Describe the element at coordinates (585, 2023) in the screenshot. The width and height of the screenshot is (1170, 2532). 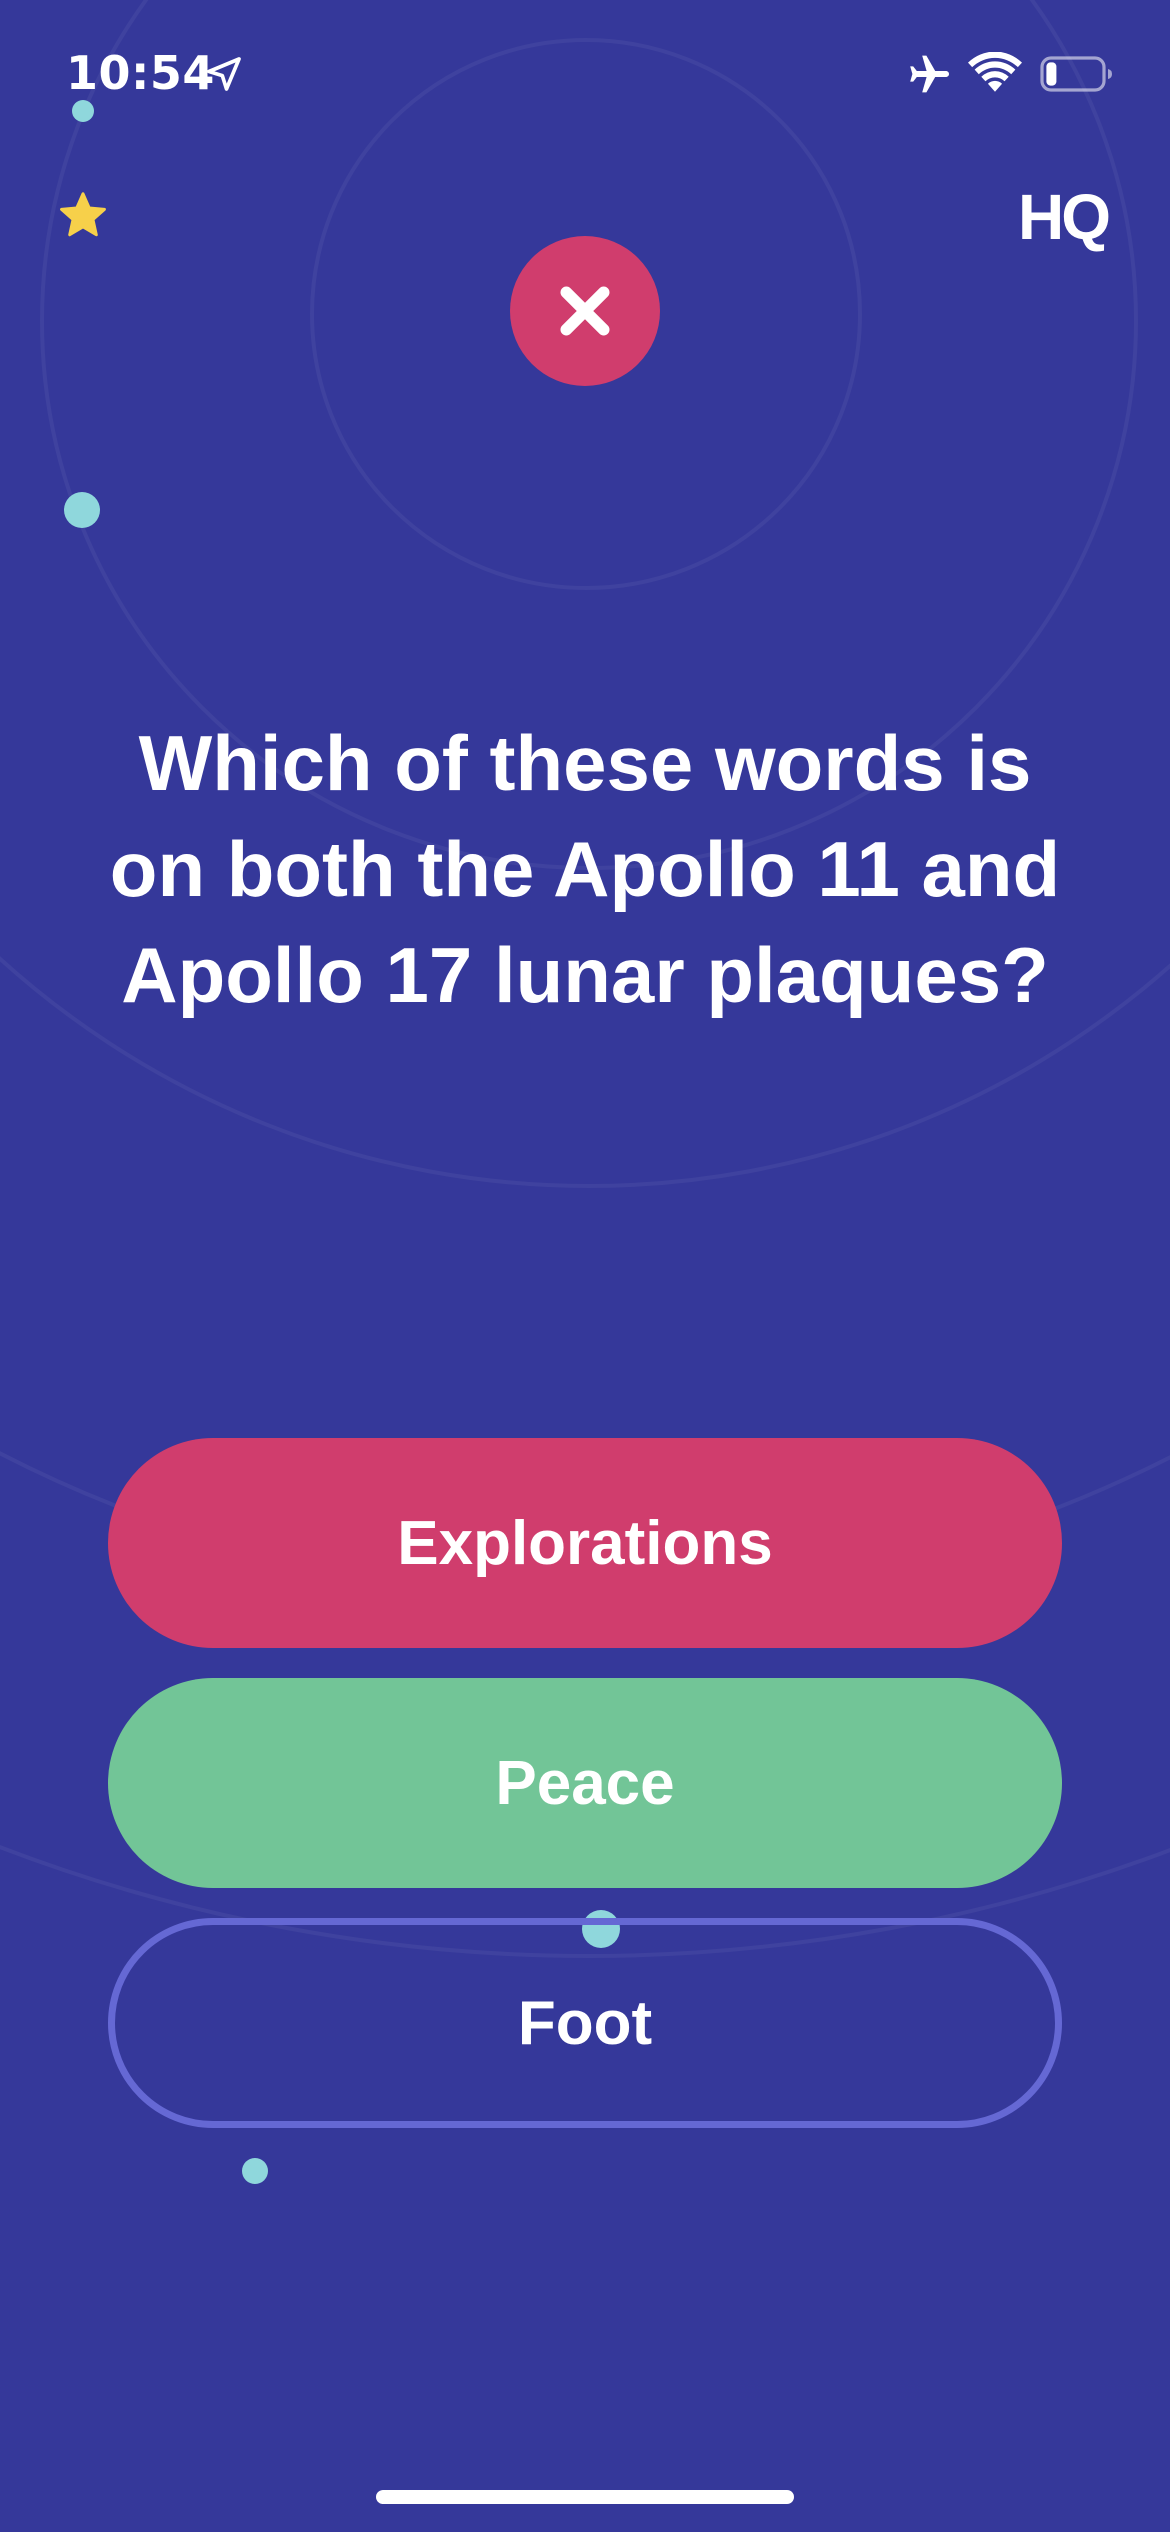
I see `answer-option-foot: Foot` at that location.